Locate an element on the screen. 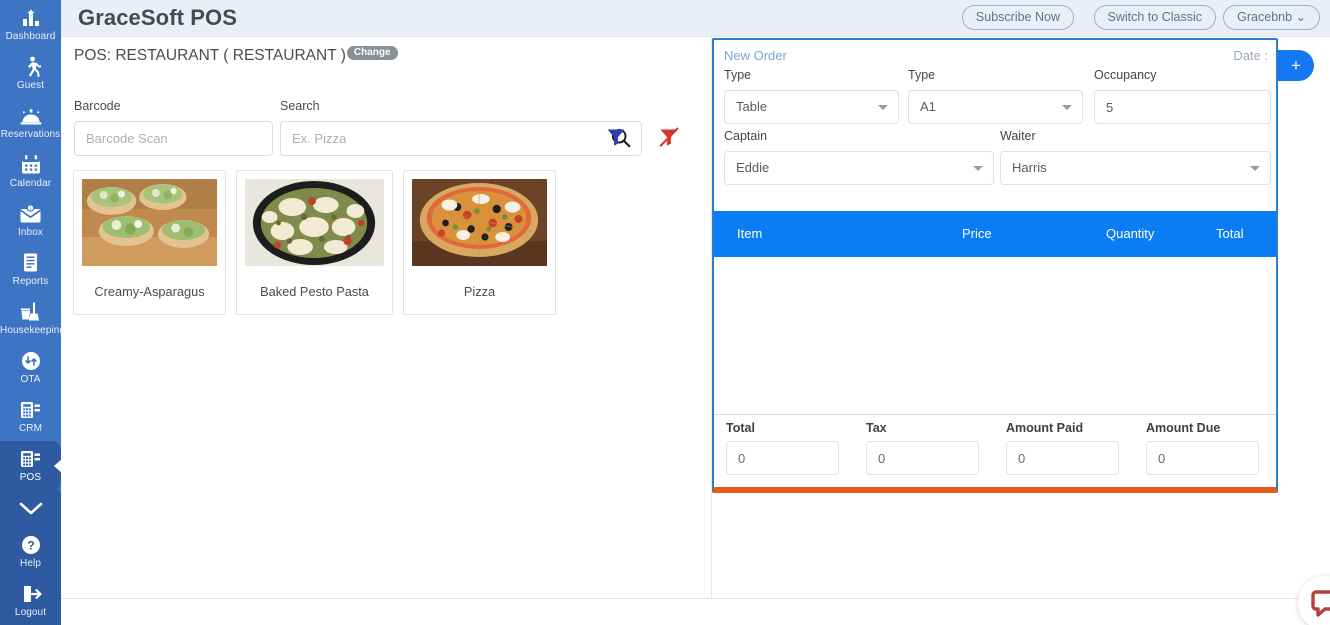 The image size is (1330, 625). sidebar-item-pos: POS is located at coordinates (30, 465).